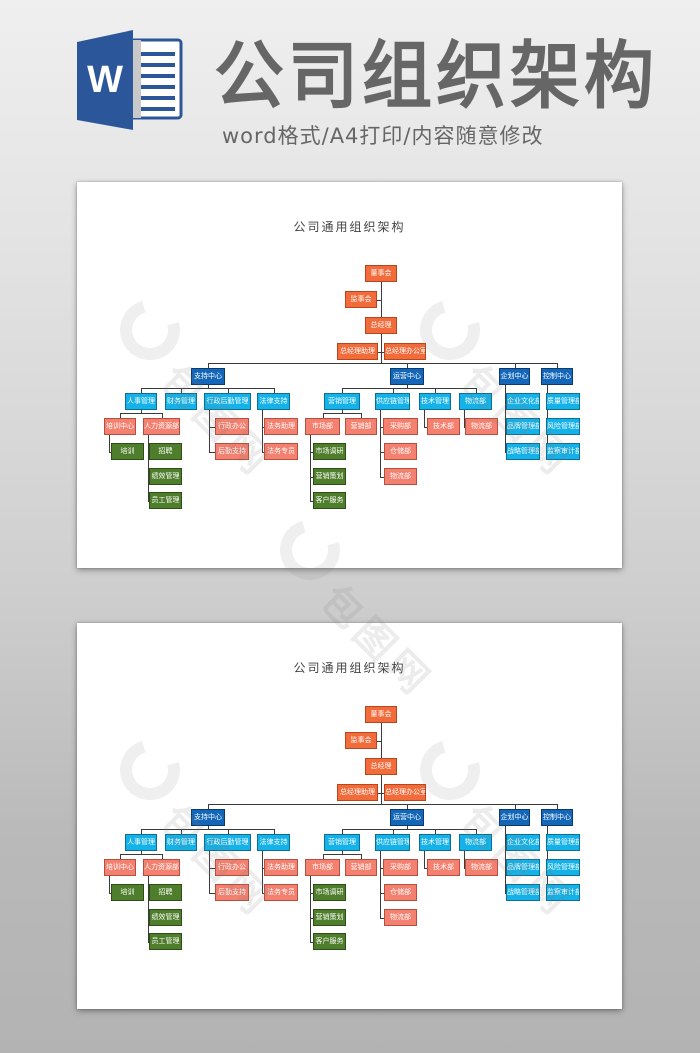  Describe the element at coordinates (181, 401) in the screenshot. I see `org-node-finance: 财务管理` at that location.